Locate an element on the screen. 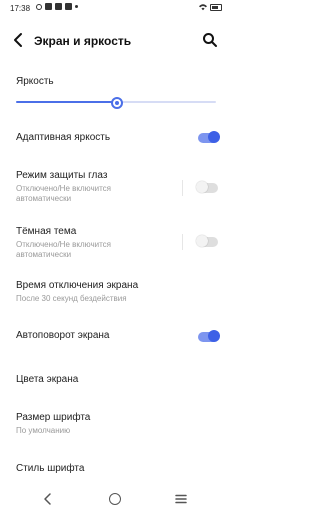 This screenshot has width=320, height=512. settings-gear-icon is located at coordinates (39, 6).